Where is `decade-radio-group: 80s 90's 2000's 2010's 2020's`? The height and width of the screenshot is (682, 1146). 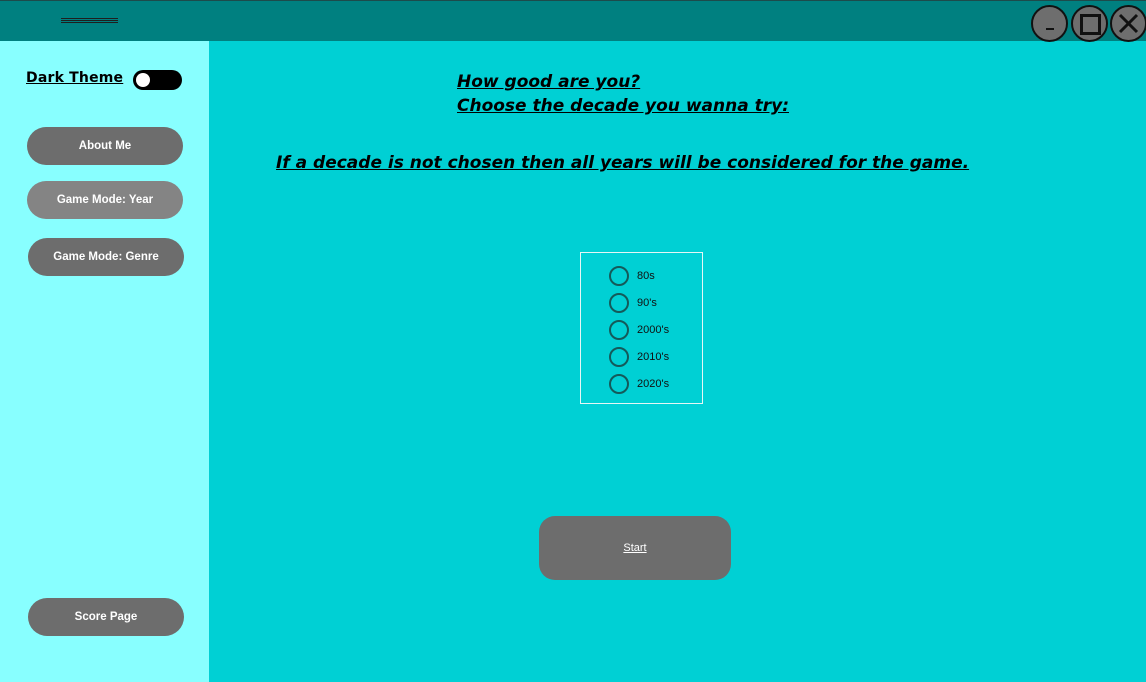 decade-radio-group: 80s 90's 2000's 2010's 2020's is located at coordinates (641, 328).